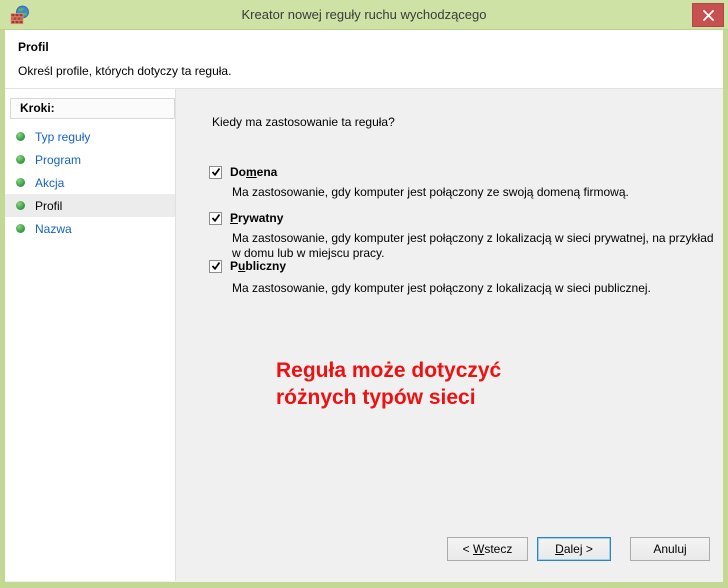  What do you see at coordinates (574, 549) in the screenshot?
I see `next-button: Dalej >` at bounding box center [574, 549].